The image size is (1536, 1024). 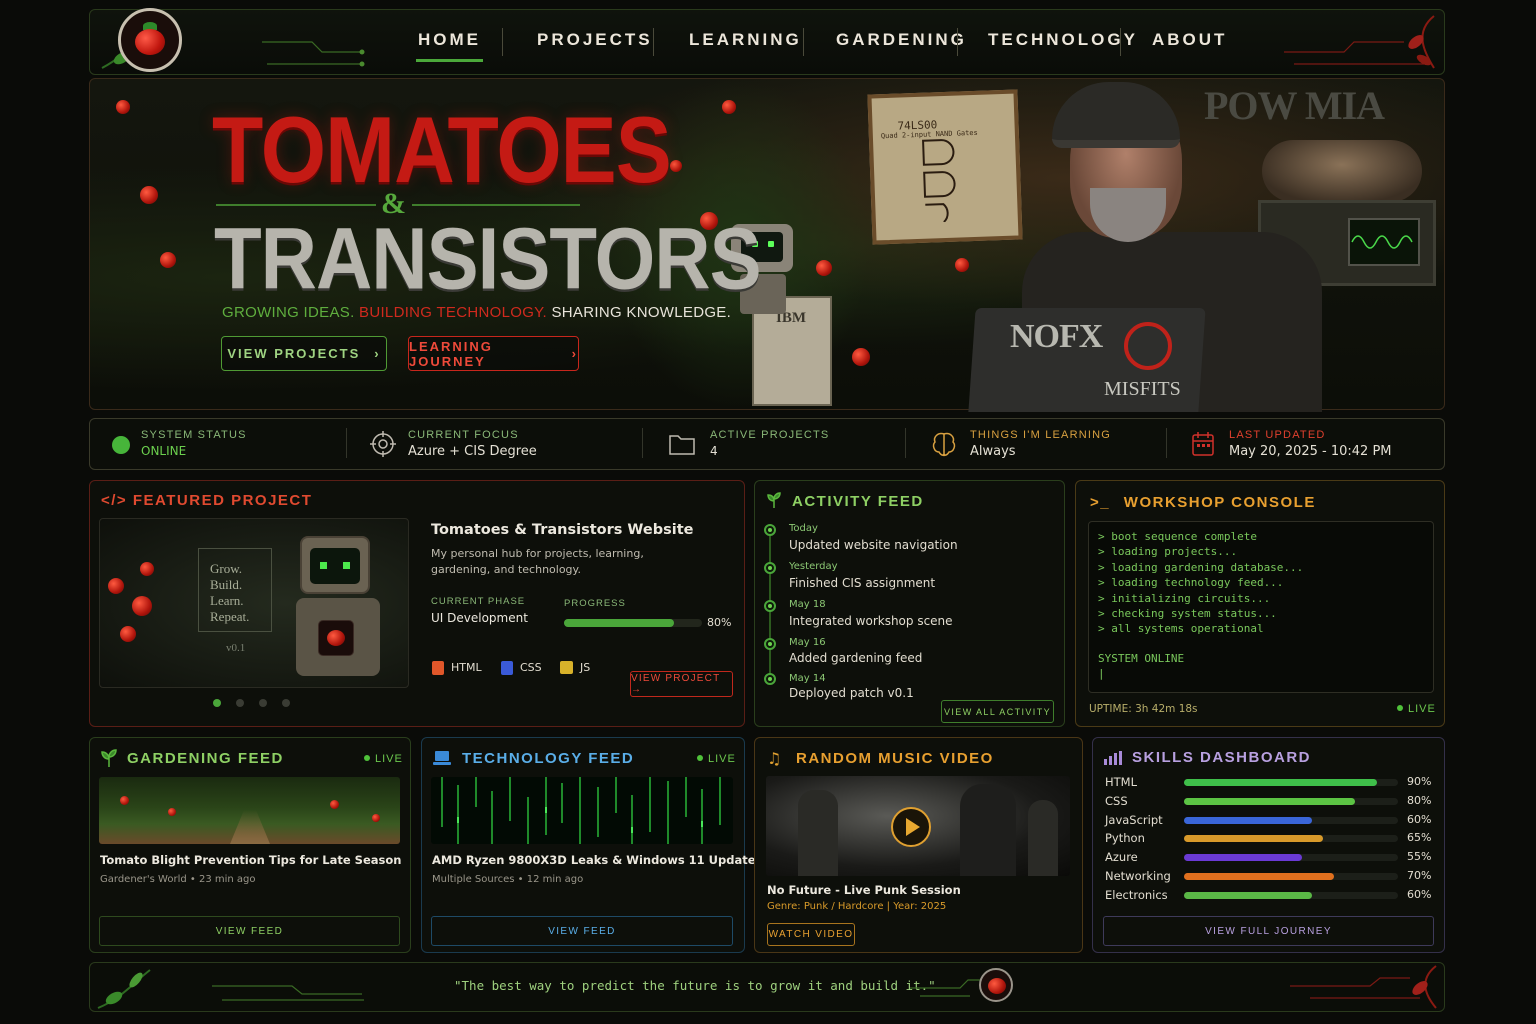 I want to click on activity-text: Updated website navigation, so click(x=873, y=545).